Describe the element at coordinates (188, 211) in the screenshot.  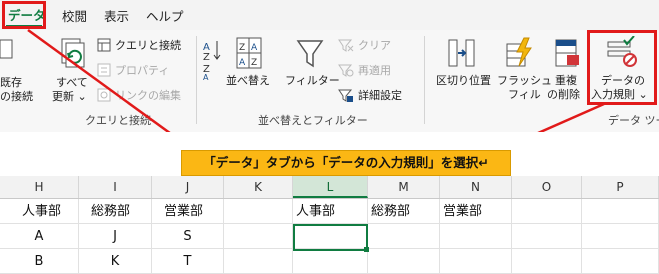
I see `cell-j-header: 営業部` at that location.